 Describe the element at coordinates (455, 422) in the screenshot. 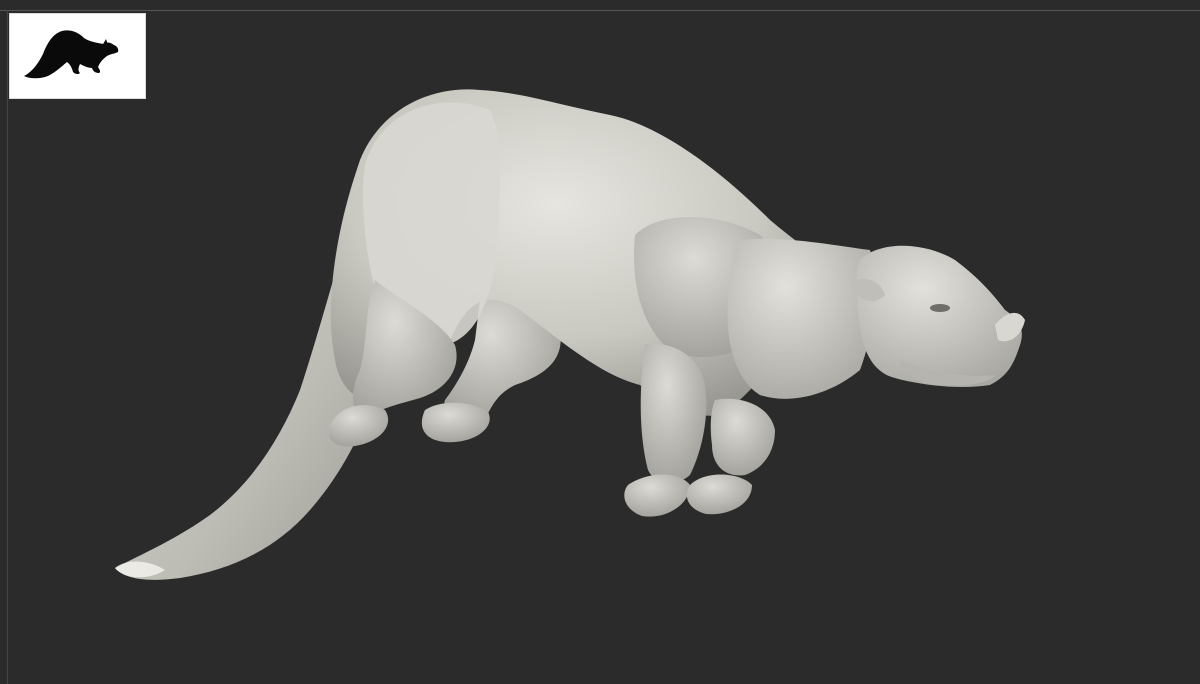

I see `model-hind-foot-far` at that location.